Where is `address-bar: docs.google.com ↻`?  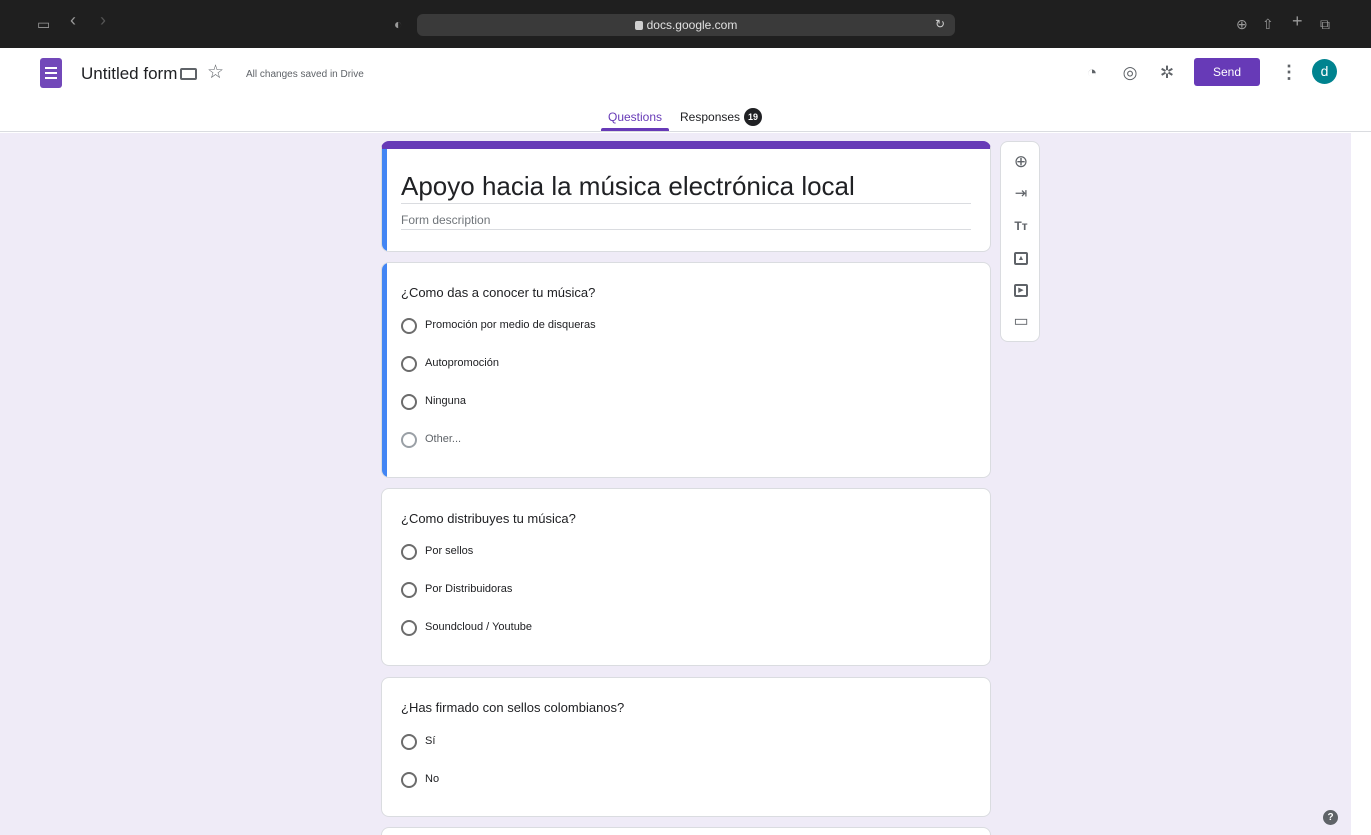 address-bar: docs.google.com ↻ is located at coordinates (686, 25).